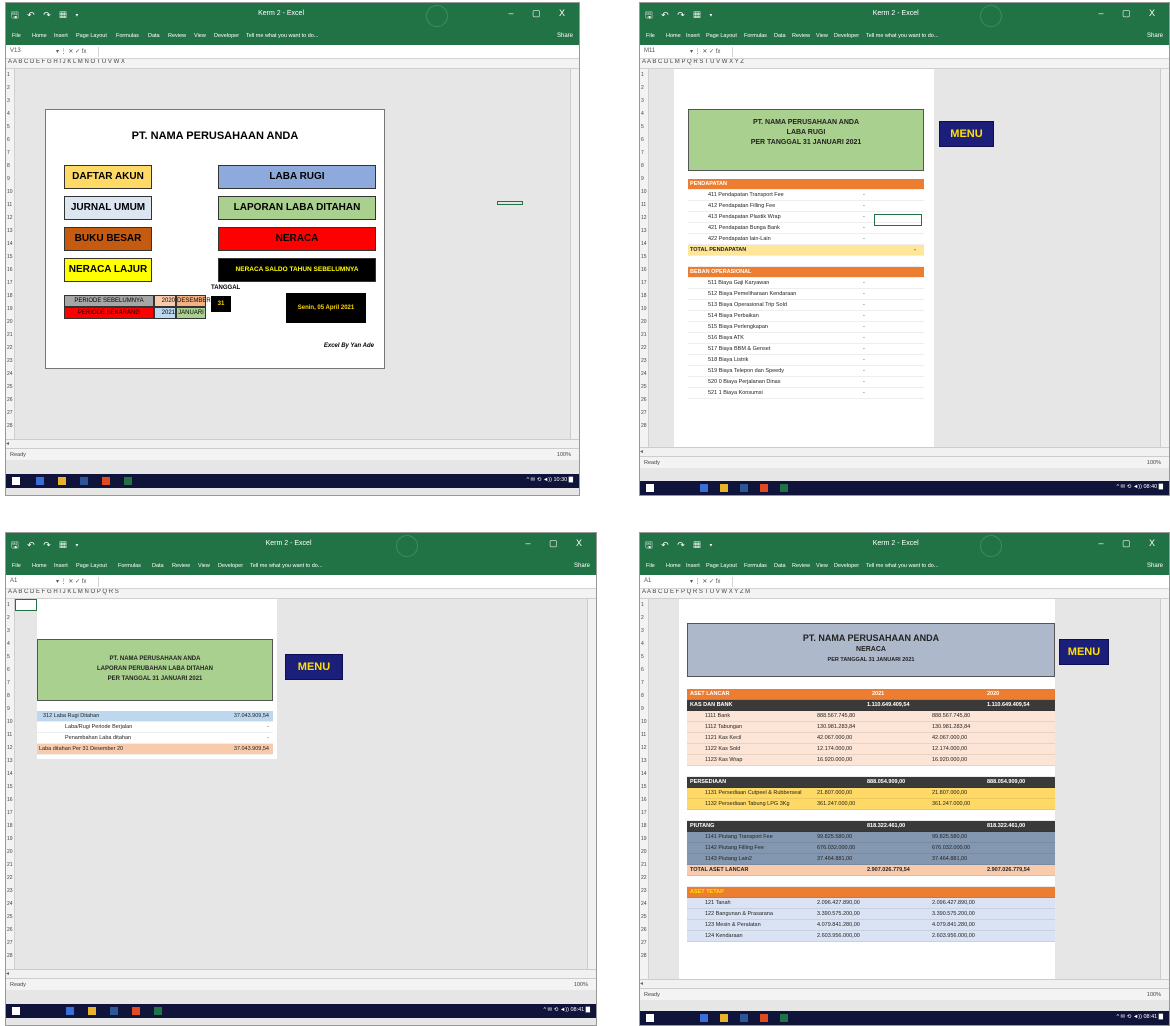  Describe the element at coordinates (644, 761) in the screenshot. I see `row-number: 13` at that location.